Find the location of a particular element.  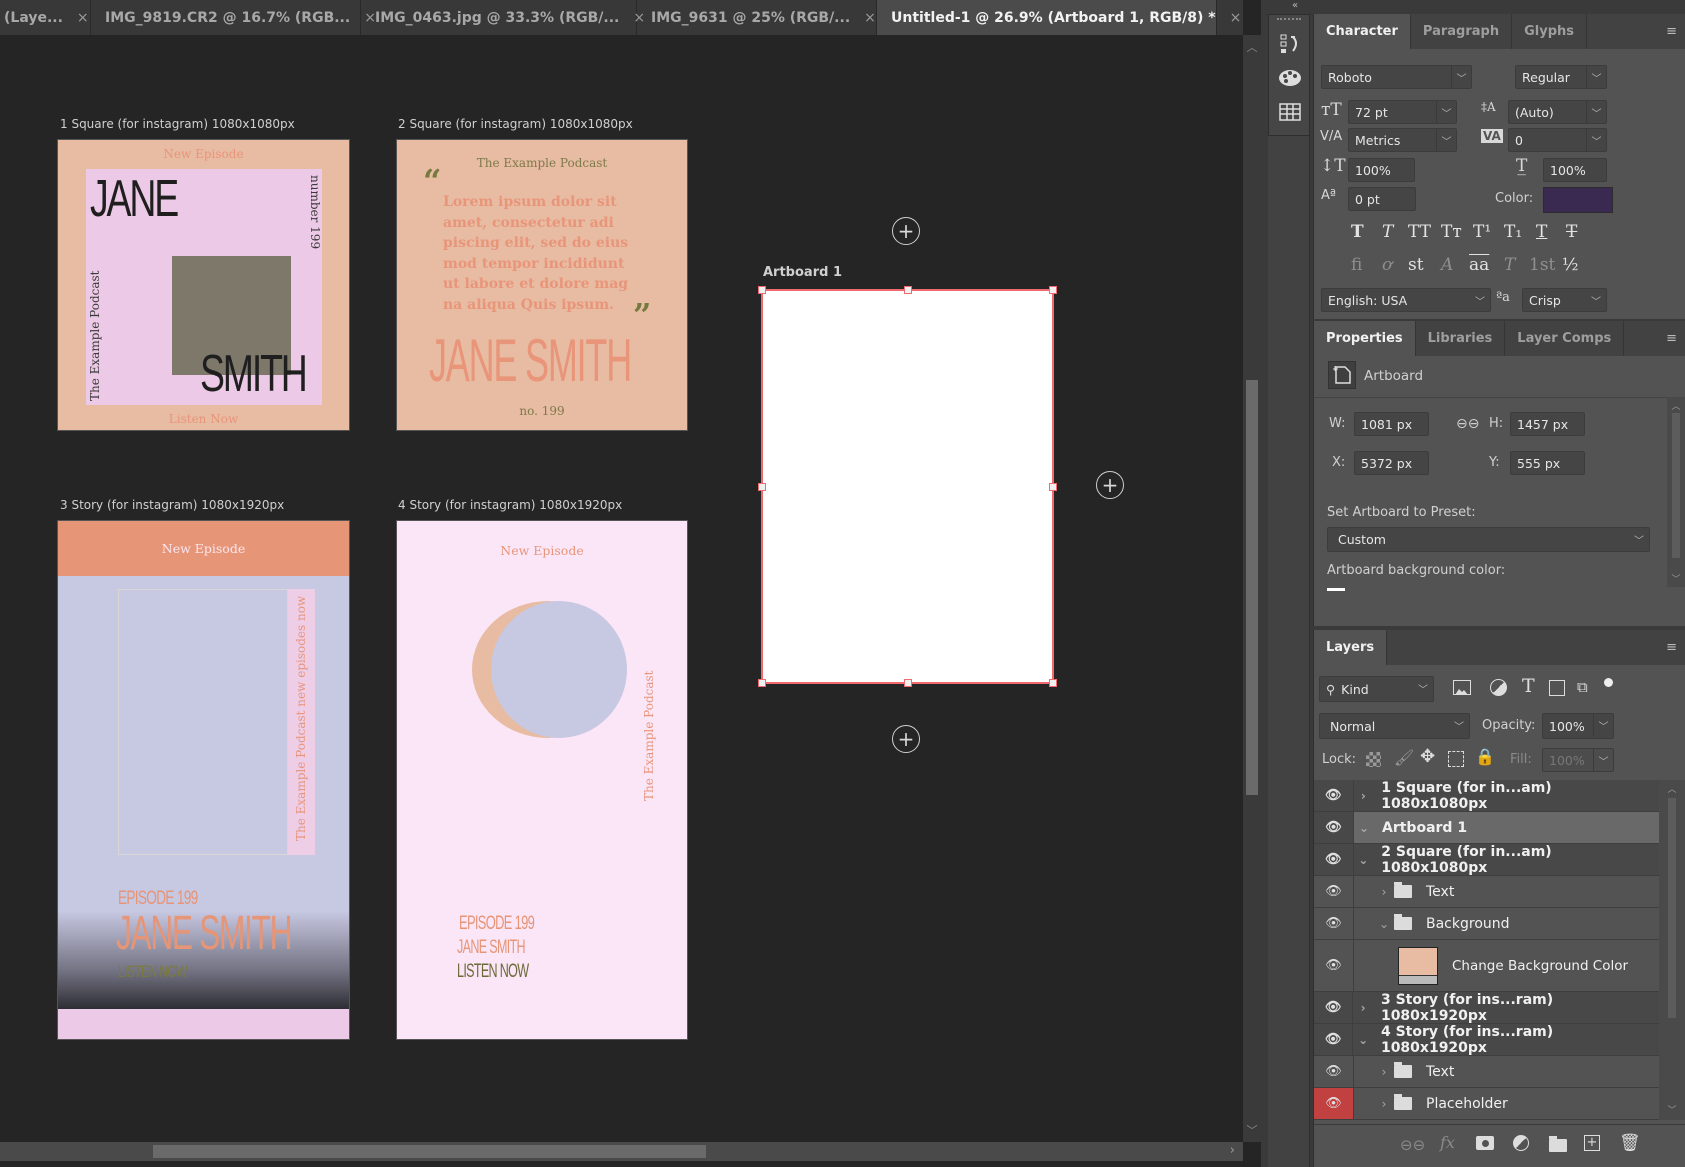

color-palette-icon is located at coordinates (1290, 78).